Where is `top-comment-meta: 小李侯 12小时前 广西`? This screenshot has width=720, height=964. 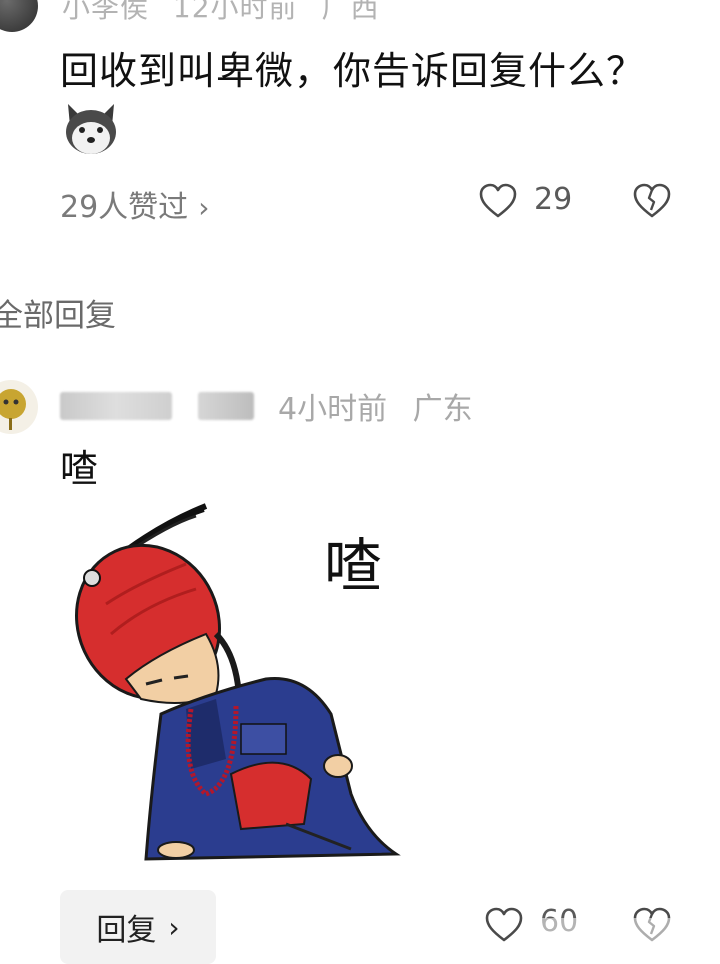
top-comment-meta: 小李侯 12小时前 广西 is located at coordinates (227, 13).